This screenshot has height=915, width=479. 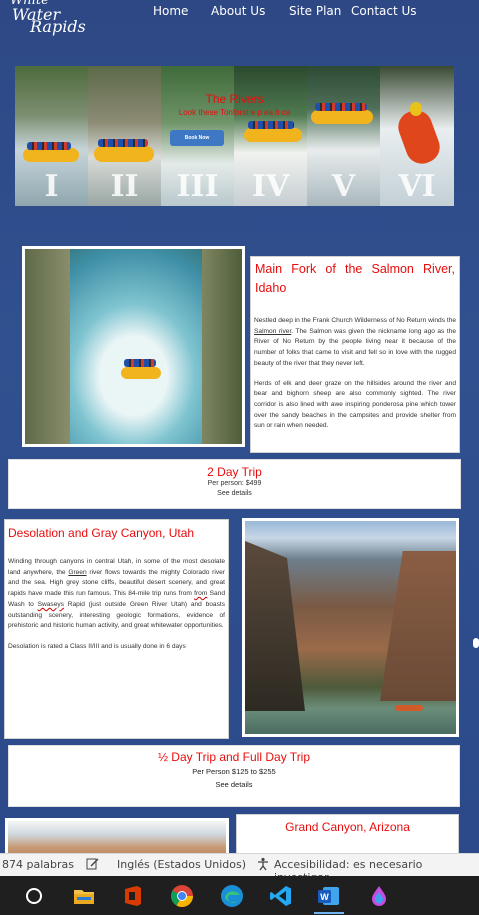 What do you see at coordinates (234, 771) in the screenshot?
I see `half-day-trip-price: Per Person $125 to $255` at bounding box center [234, 771].